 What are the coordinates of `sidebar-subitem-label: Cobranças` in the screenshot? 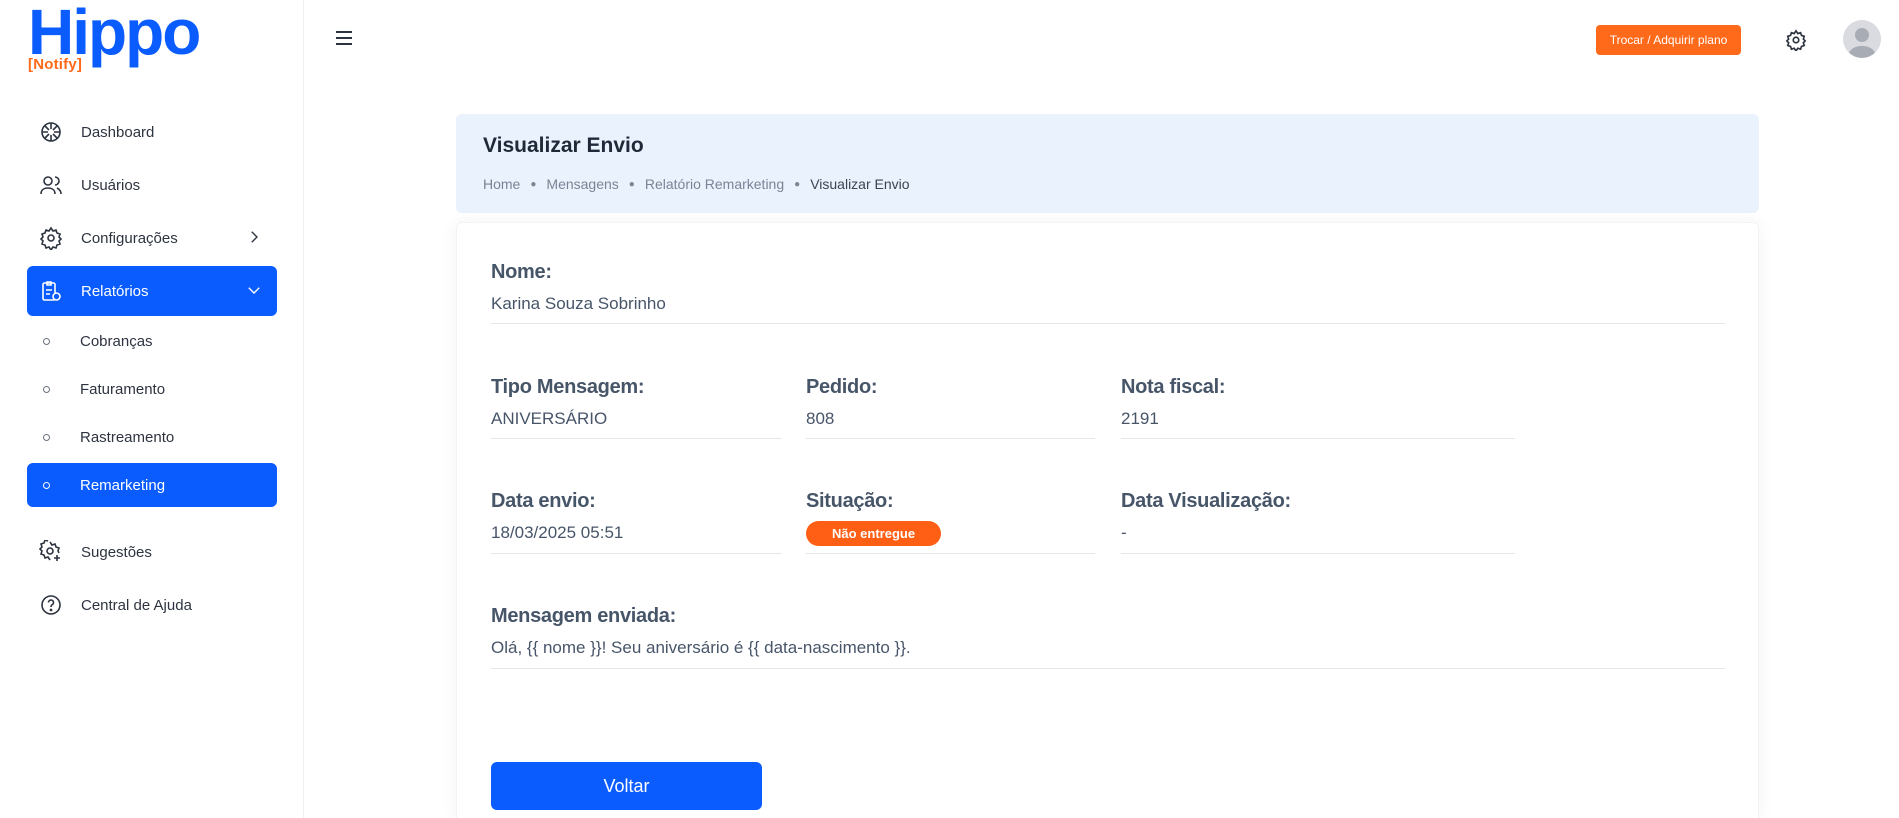 It's located at (116, 341).